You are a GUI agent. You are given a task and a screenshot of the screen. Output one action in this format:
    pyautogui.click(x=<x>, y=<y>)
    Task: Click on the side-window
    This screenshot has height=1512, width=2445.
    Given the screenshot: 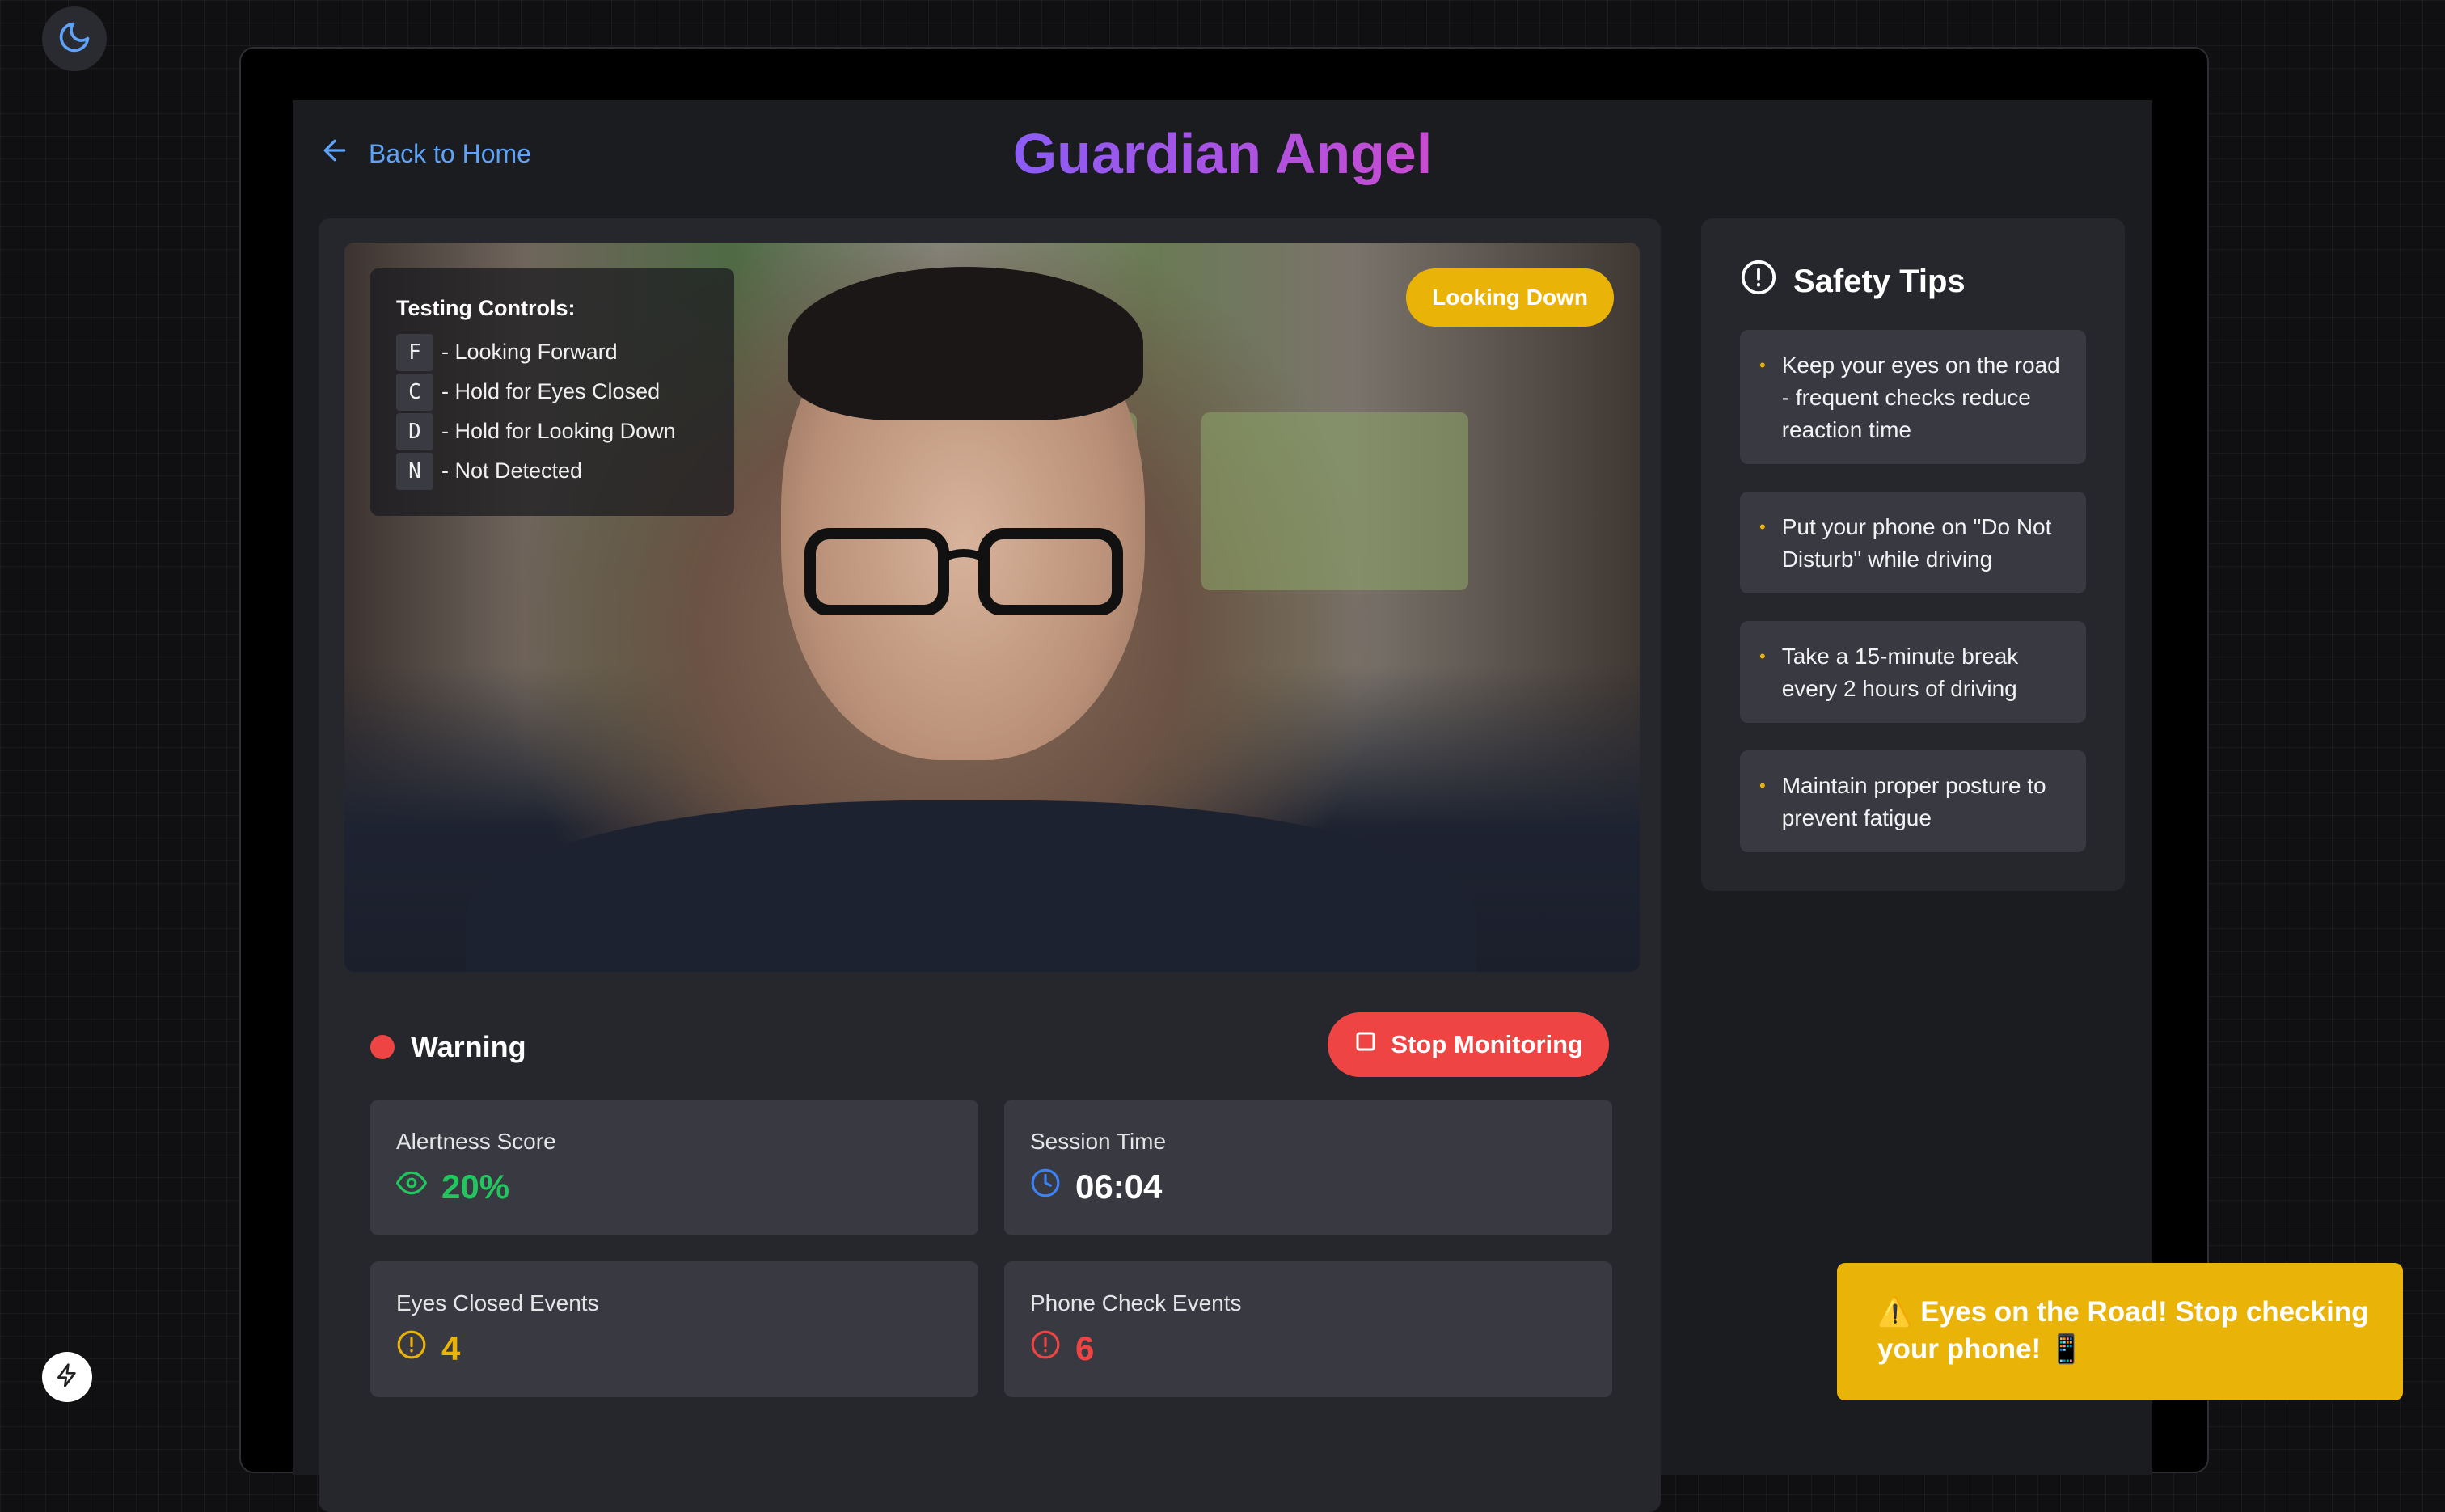 What is the action you would take?
    pyautogui.click(x=1334, y=501)
    